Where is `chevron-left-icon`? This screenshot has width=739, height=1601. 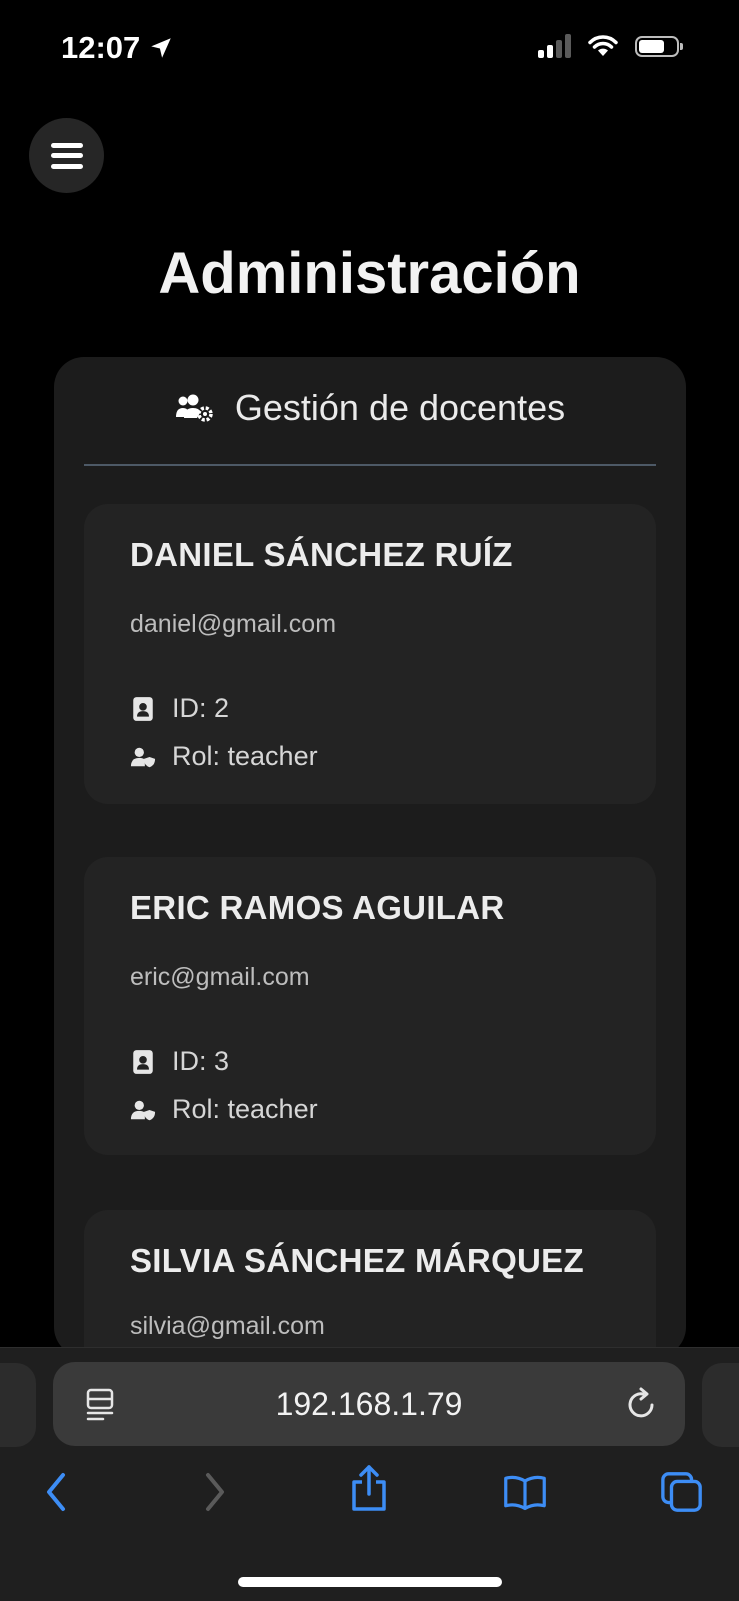 chevron-left-icon is located at coordinates (56, 1492).